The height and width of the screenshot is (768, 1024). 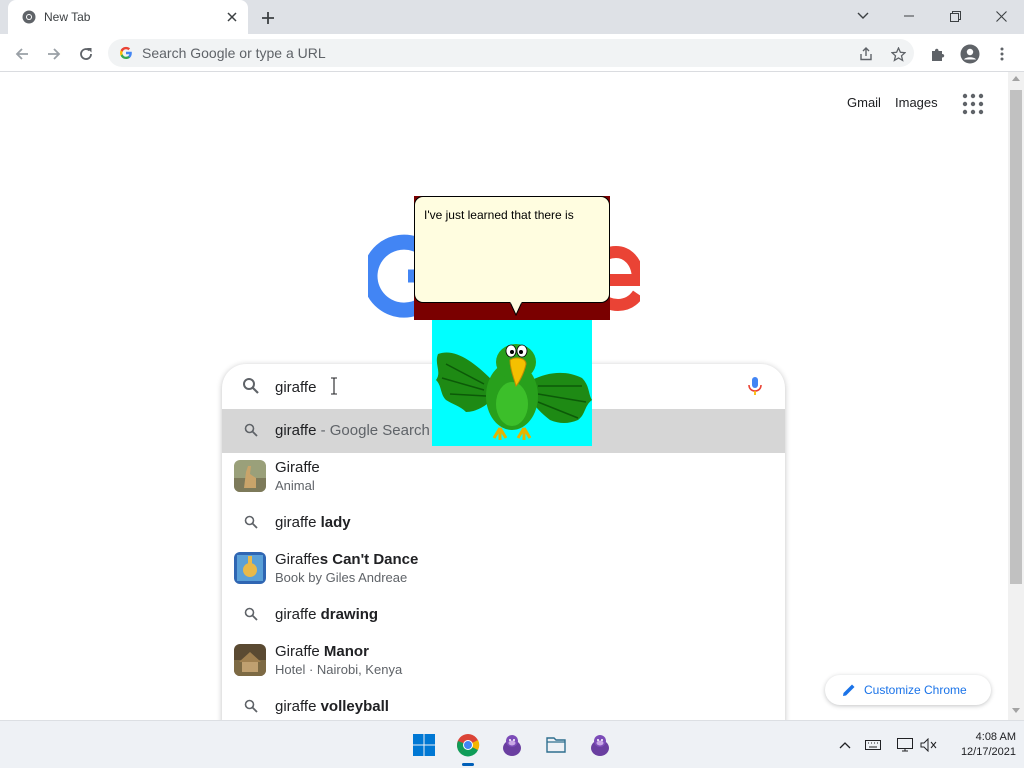 I want to click on reload-button, so click(x=86, y=54).